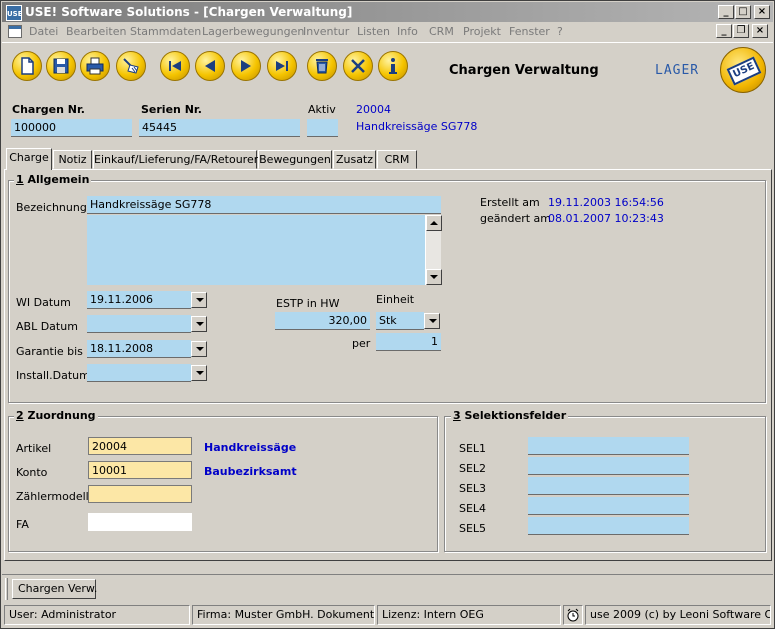 This screenshot has height=629, width=775. Describe the element at coordinates (210, 66) in the screenshot. I see `previous-record-icon` at that location.